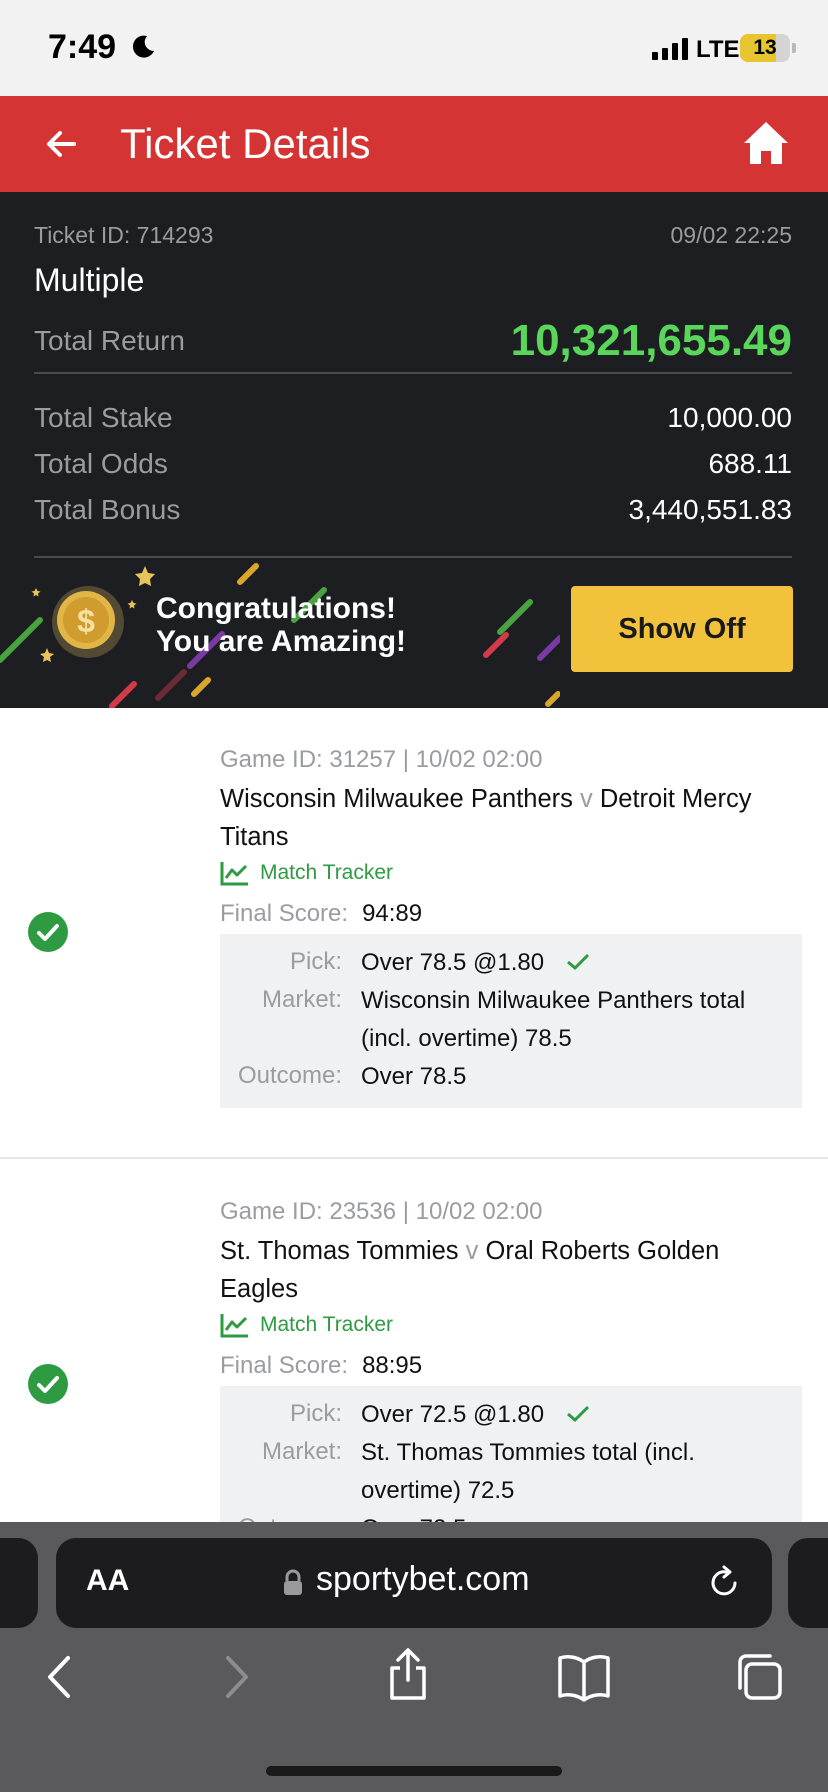 This screenshot has width=828, height=1792. I want to click on address-bar: AA sportybet.com, so click(414, 1583).